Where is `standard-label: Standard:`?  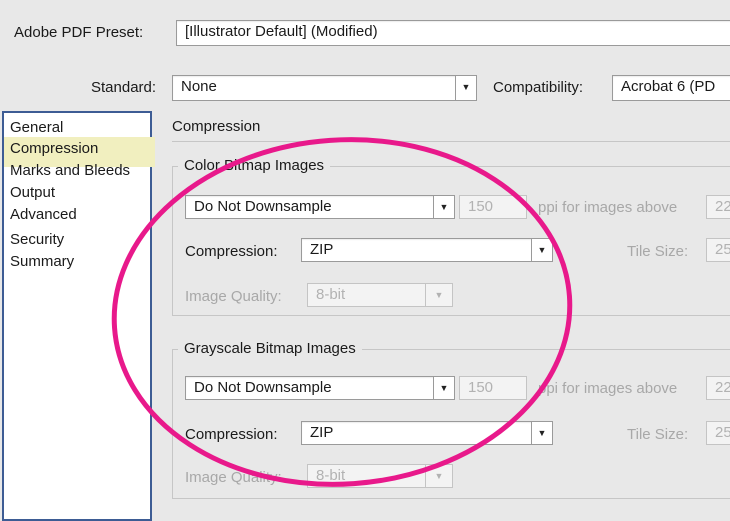 standard-label: Standard: is located at coordinates (124, 87).